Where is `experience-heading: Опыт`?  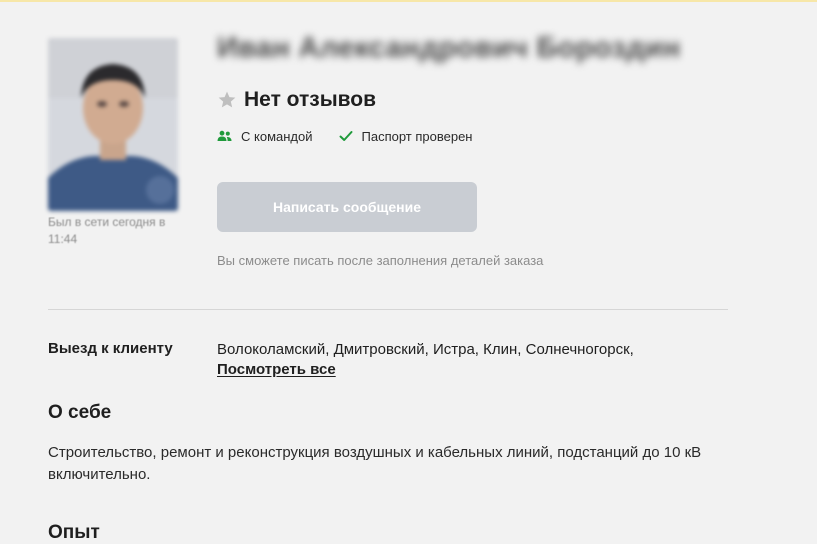
experience-heading: Опыт is located at coordinates (74, 532).